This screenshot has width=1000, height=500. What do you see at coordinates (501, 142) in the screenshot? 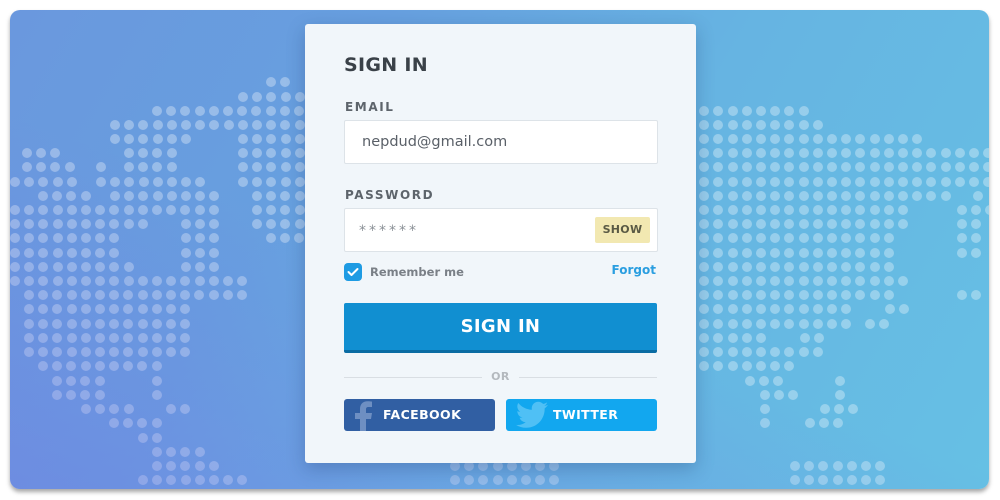
I see `email-field: nepdud@gmail.com` at bounding box center [501, 142].